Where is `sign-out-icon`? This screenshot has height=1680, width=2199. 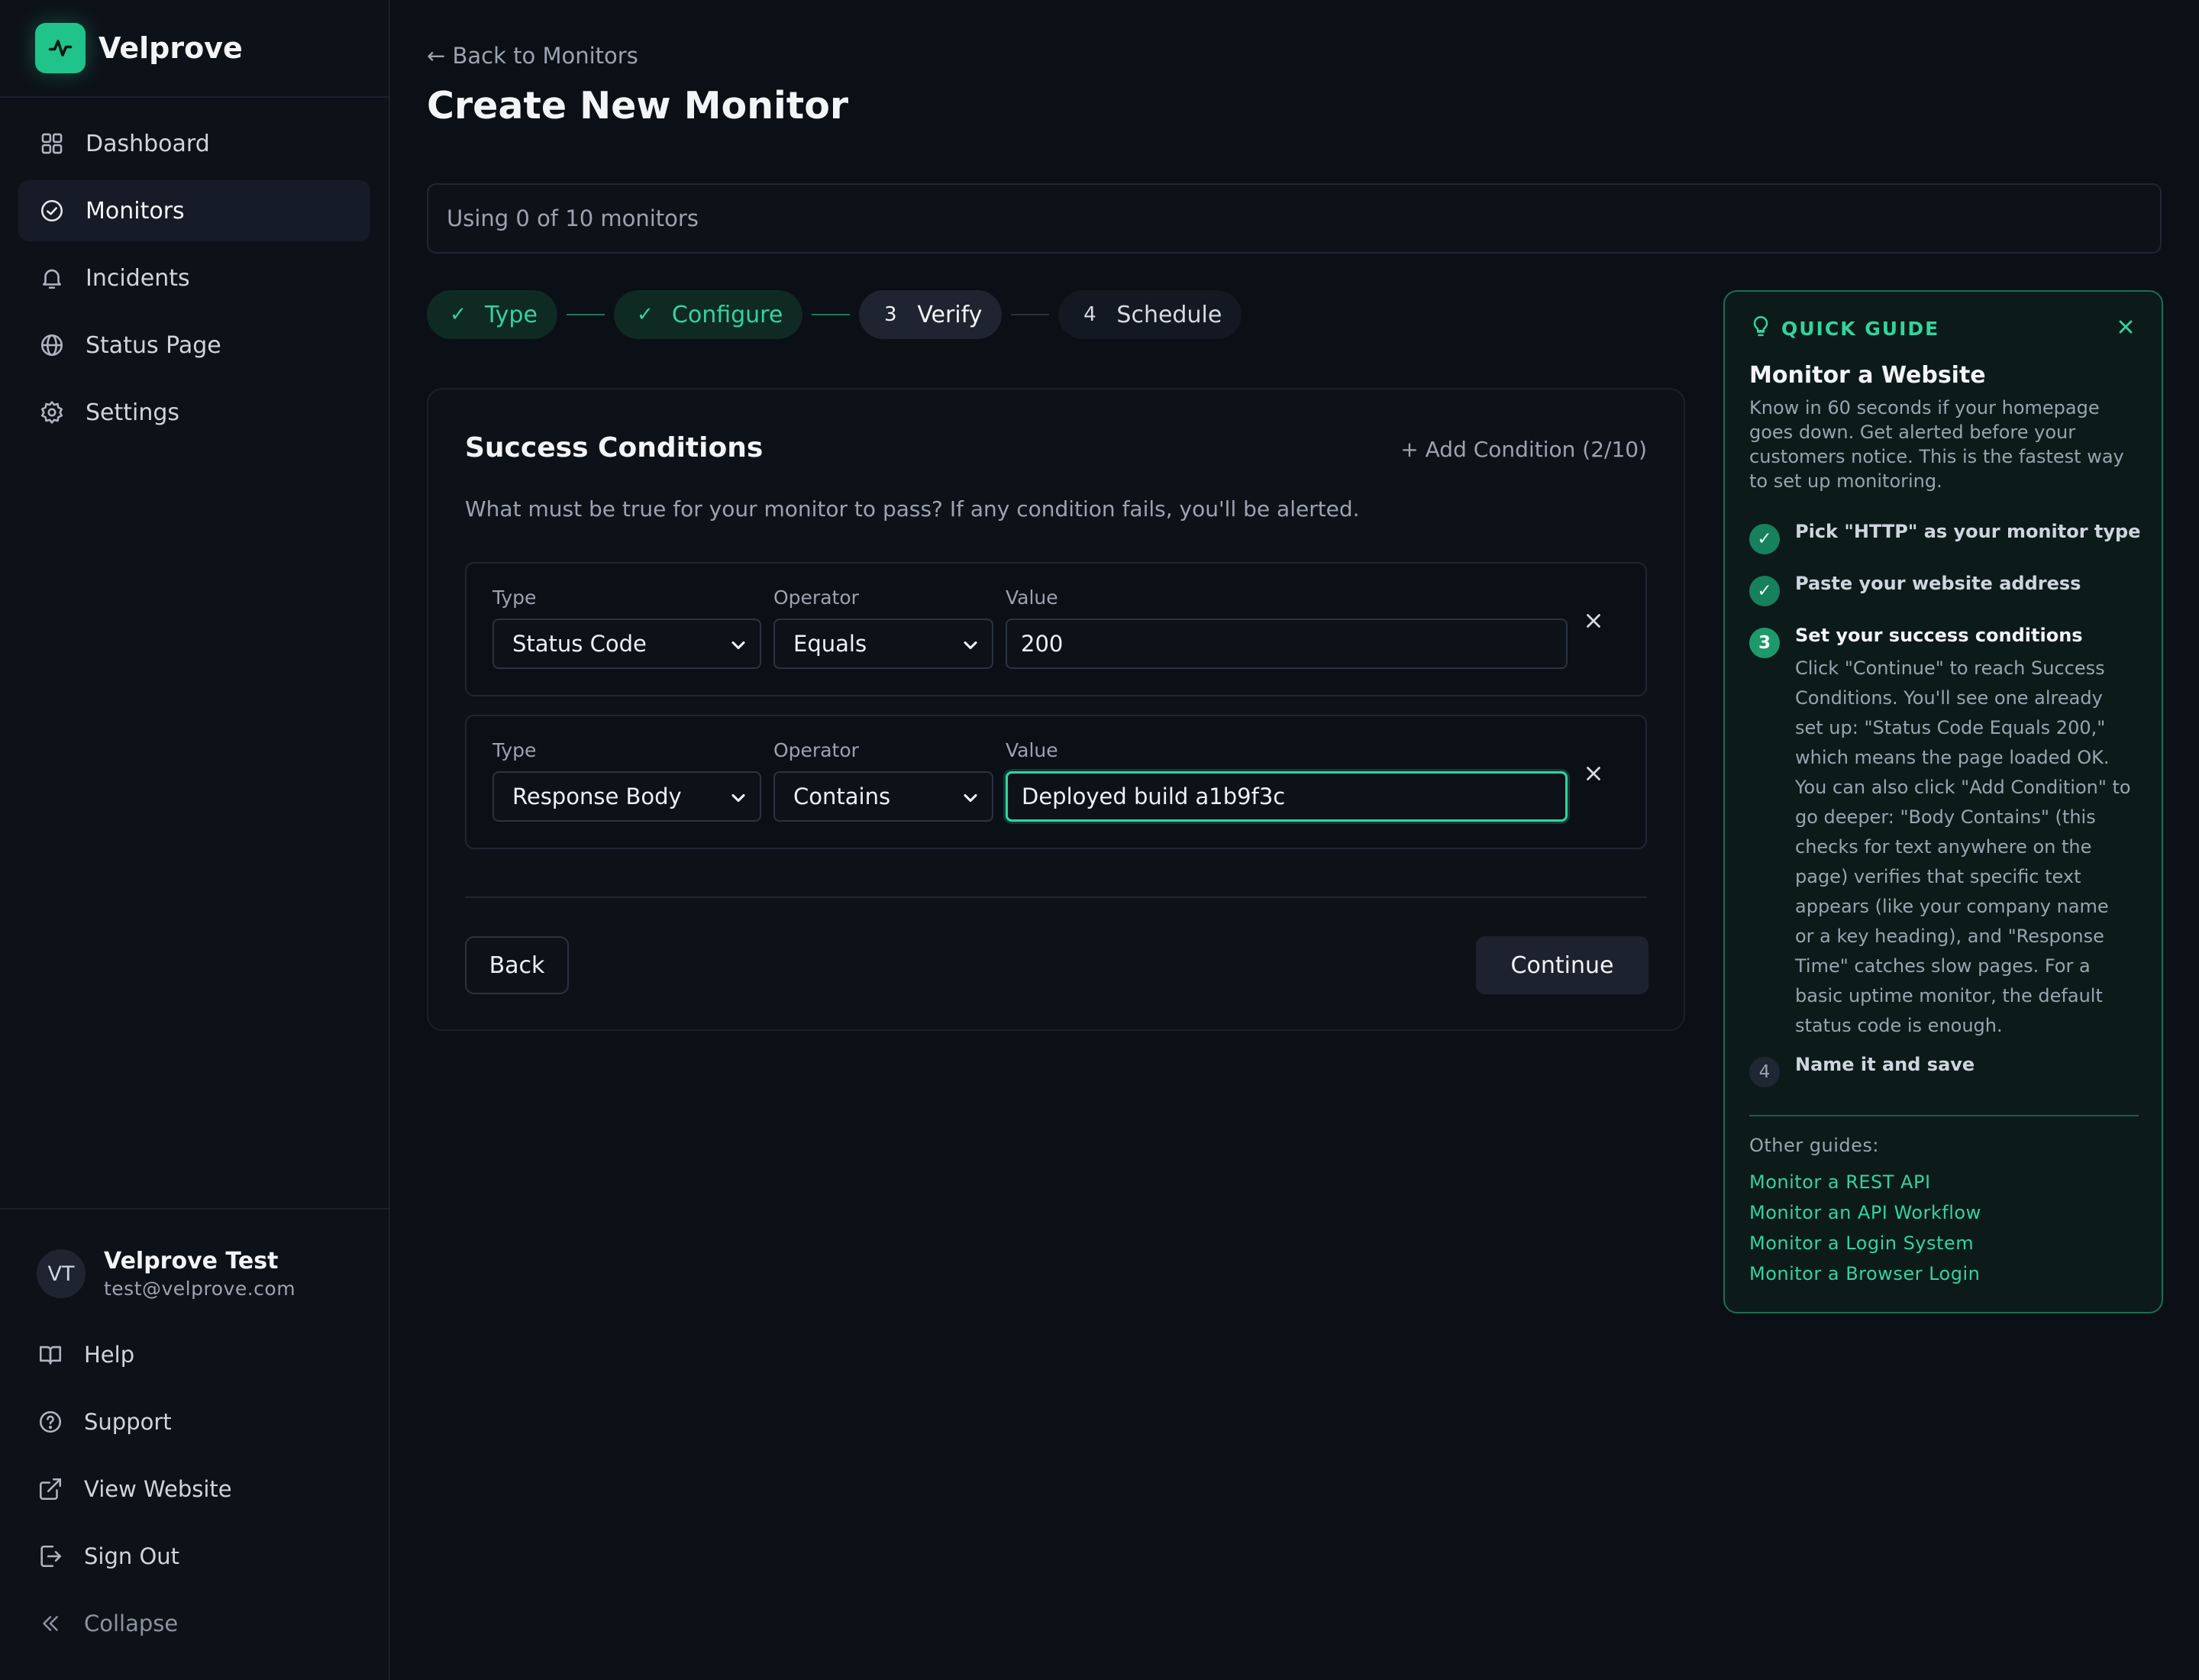
sign-out-icon is located at coordinates (51, 1557).